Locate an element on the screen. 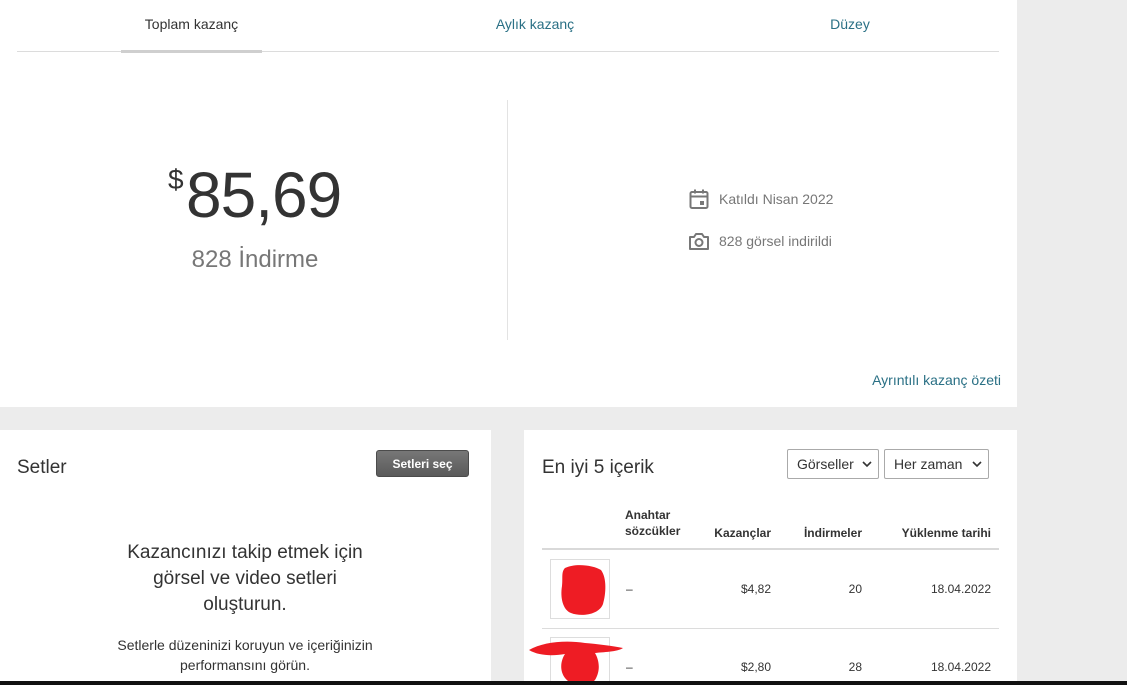  column-upload-date: Yüklenme tarihi is located at coordinates (946, 533).